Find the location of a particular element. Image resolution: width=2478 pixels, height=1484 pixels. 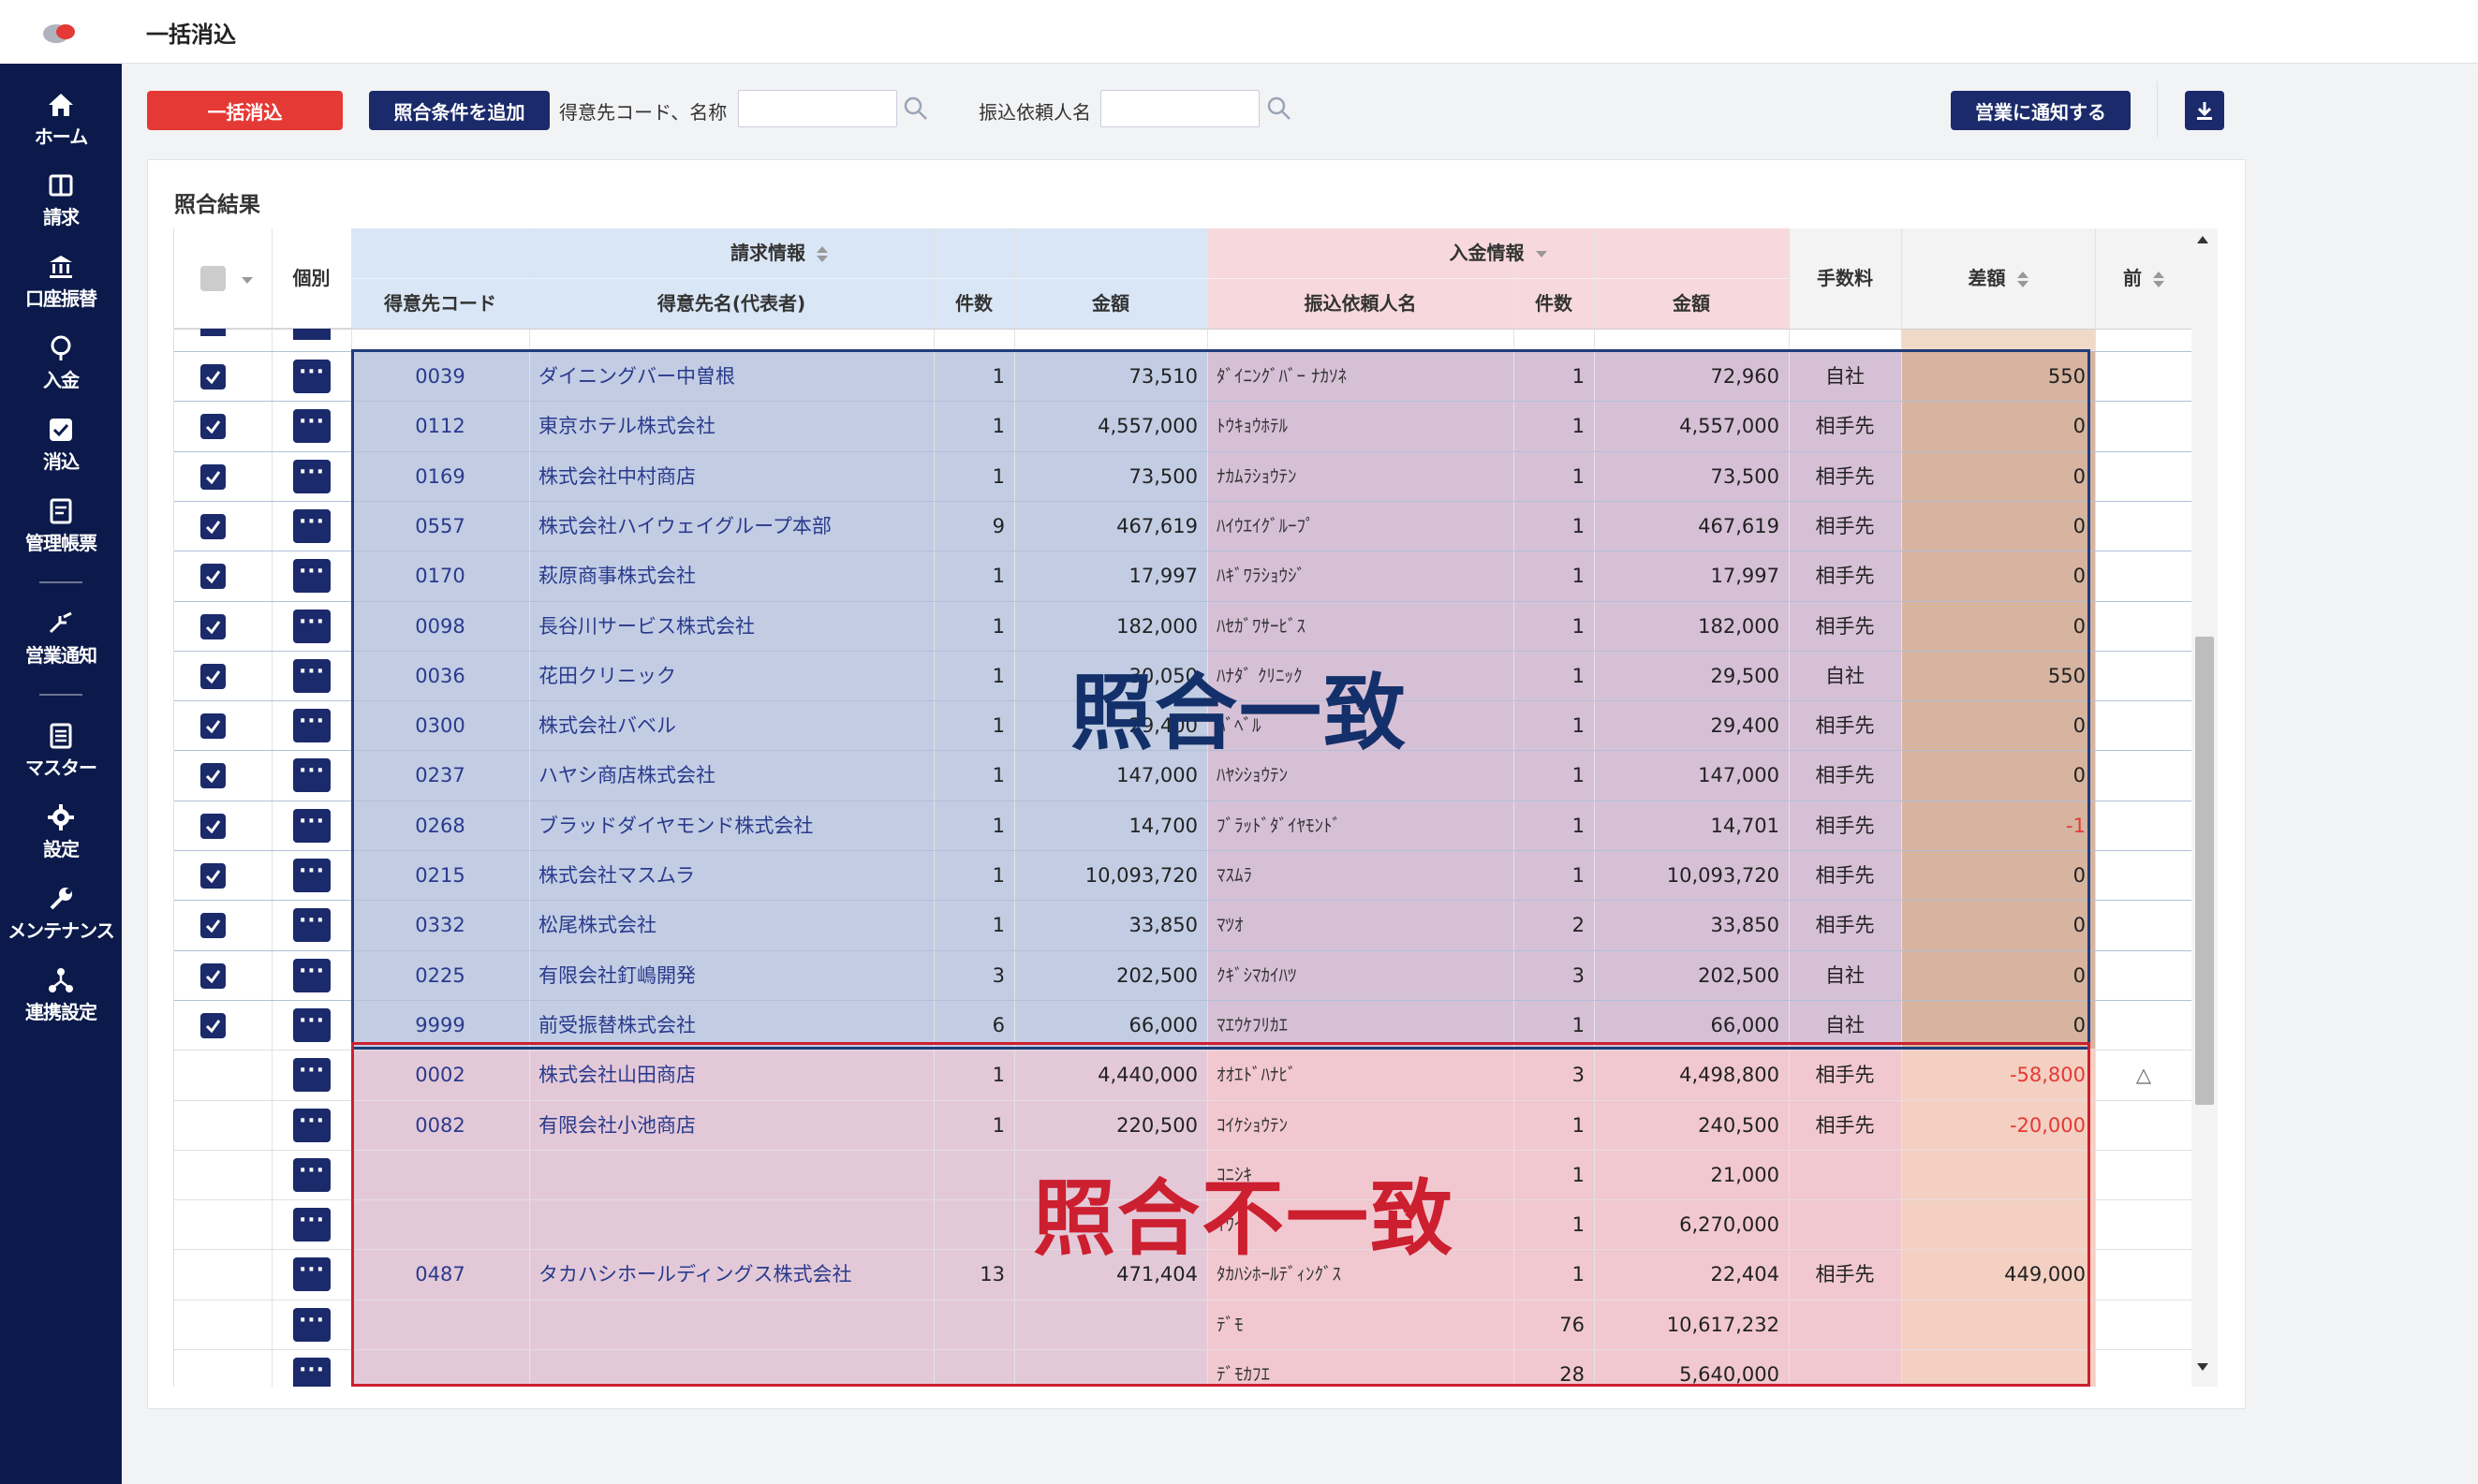

sidebar-item-bank: 口座振替 is located at coordinates (61, 282).